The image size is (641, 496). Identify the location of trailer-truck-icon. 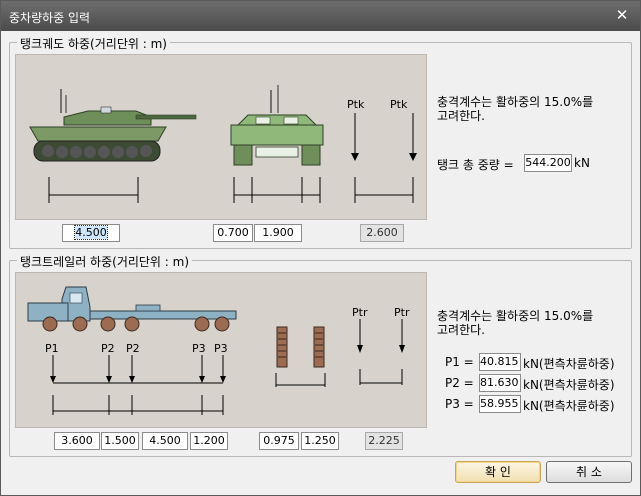
(132, 309).